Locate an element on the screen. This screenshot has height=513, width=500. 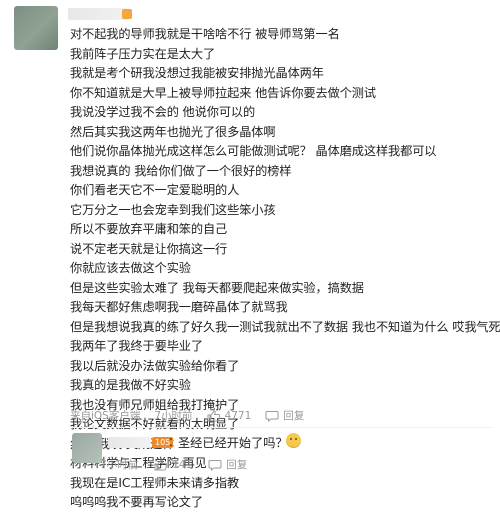
comment-time: 7小时前 is located at coordinates (173, 416).